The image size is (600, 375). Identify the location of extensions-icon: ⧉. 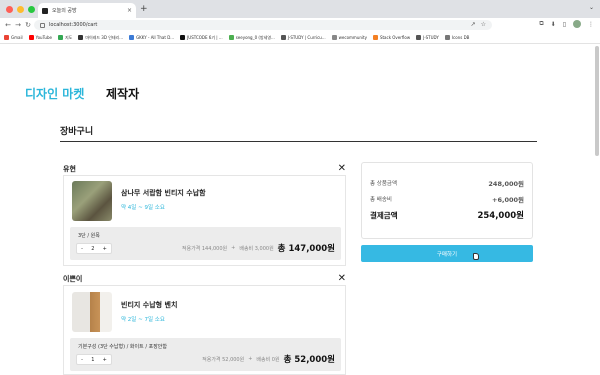
(541, 24).